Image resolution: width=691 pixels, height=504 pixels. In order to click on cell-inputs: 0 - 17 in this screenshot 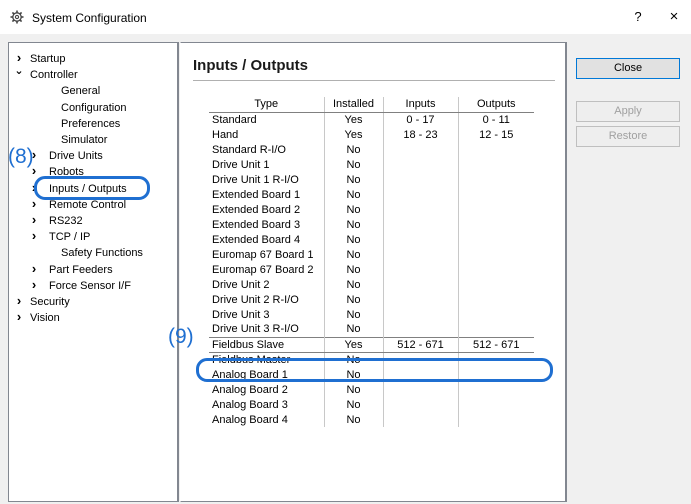, I will do `click(421, 119)`.